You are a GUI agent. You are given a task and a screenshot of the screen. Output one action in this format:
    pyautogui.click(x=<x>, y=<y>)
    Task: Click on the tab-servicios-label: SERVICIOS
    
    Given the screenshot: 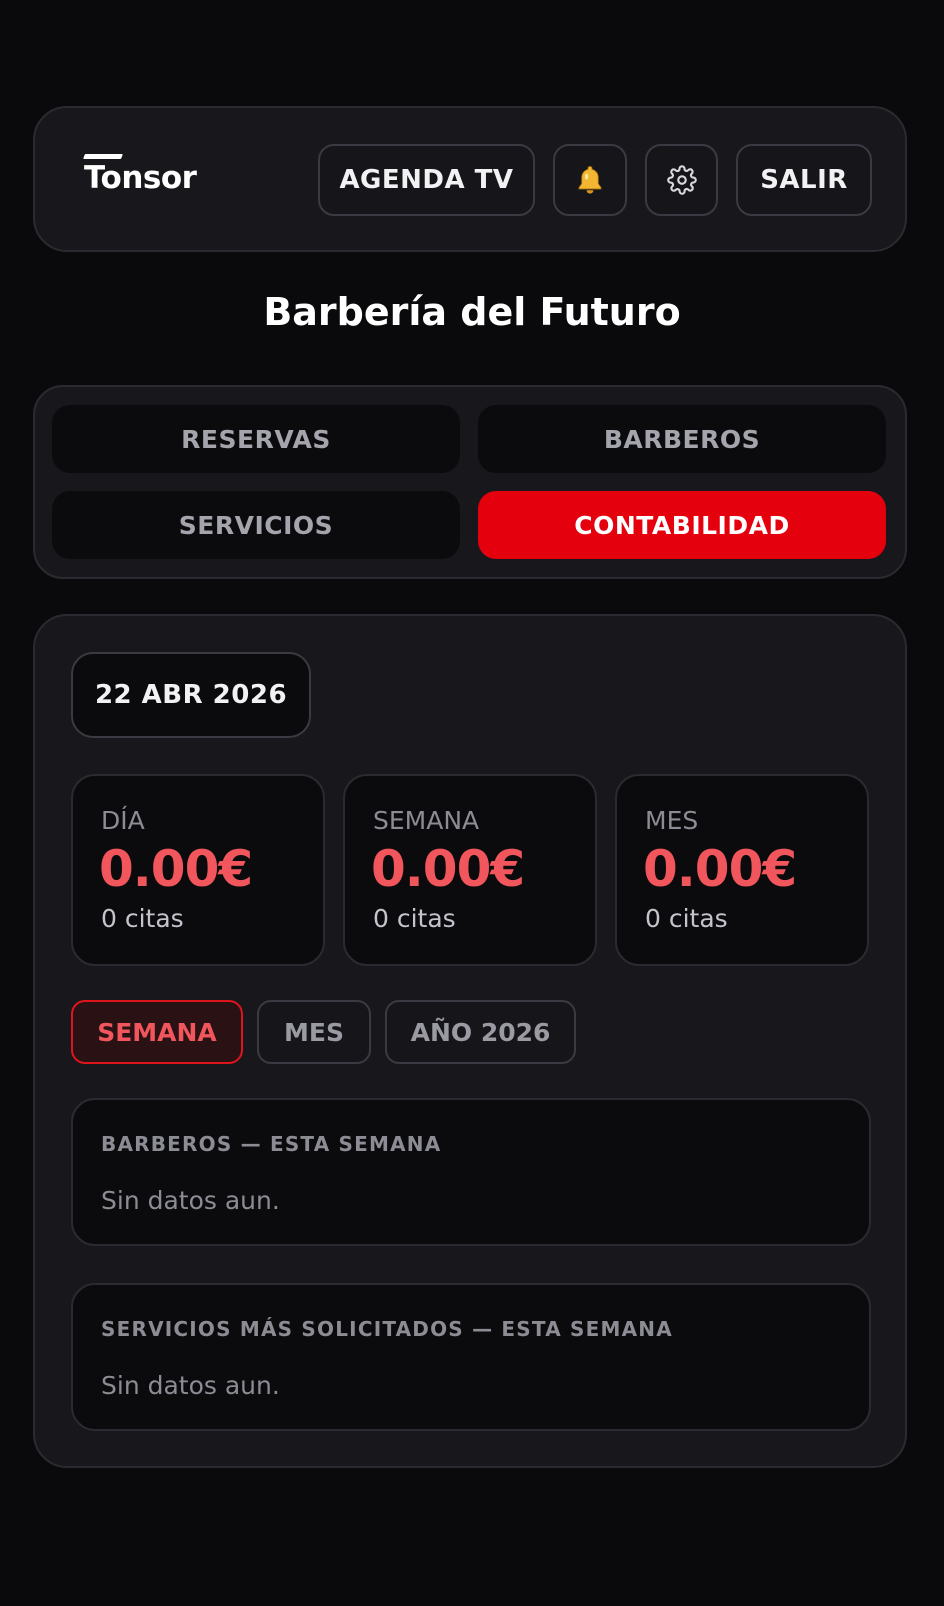 What is the action you would take?
    pyautogui.click(x=256, y=525)
    